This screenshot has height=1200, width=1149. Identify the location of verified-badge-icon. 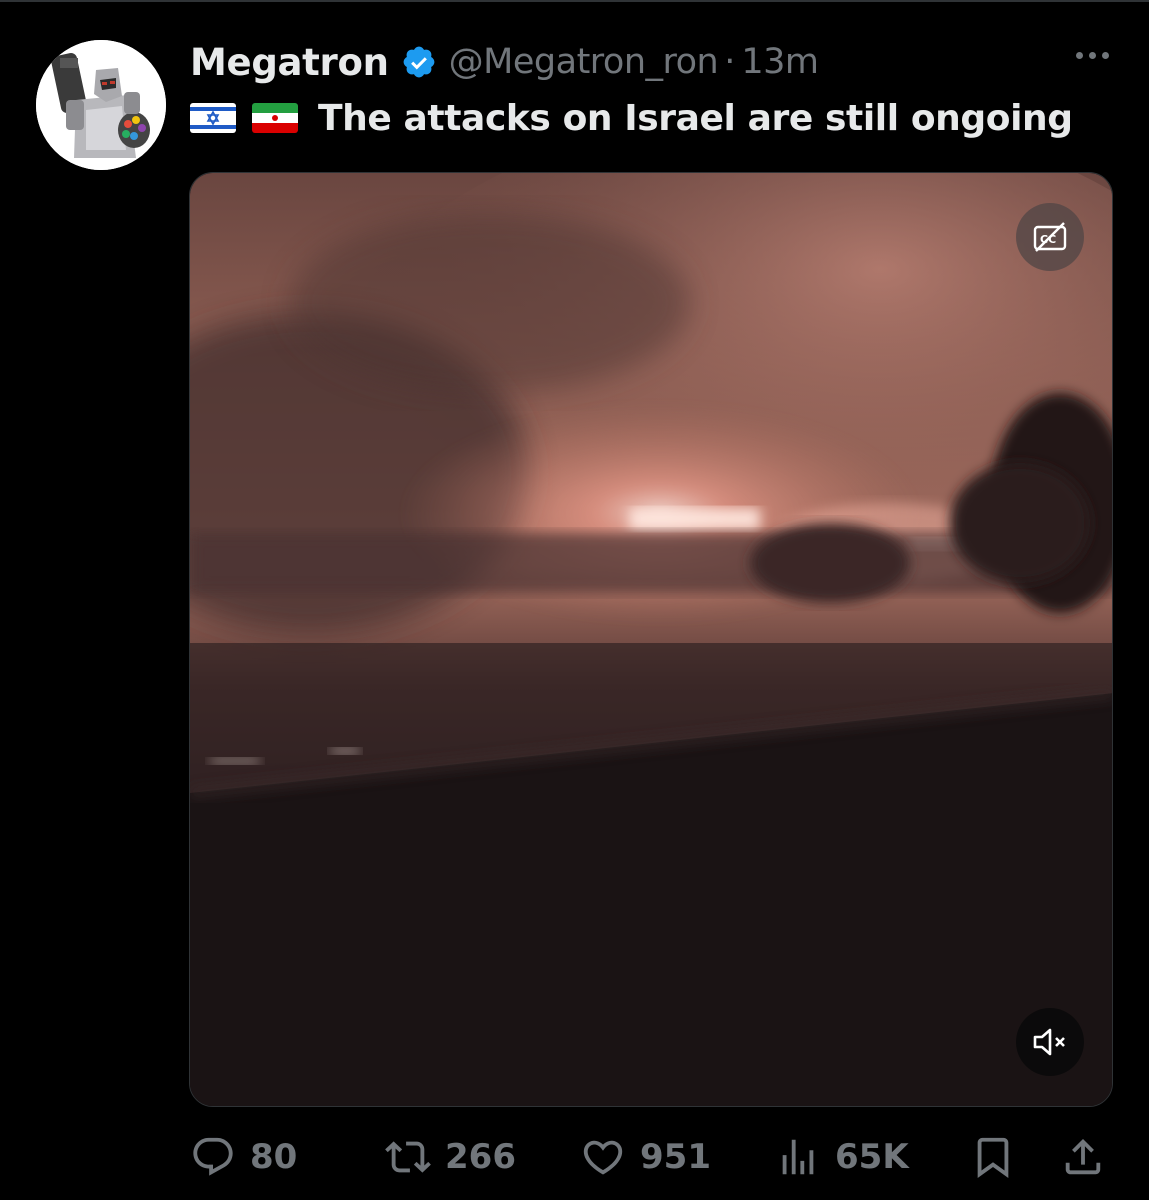
(419, 62).